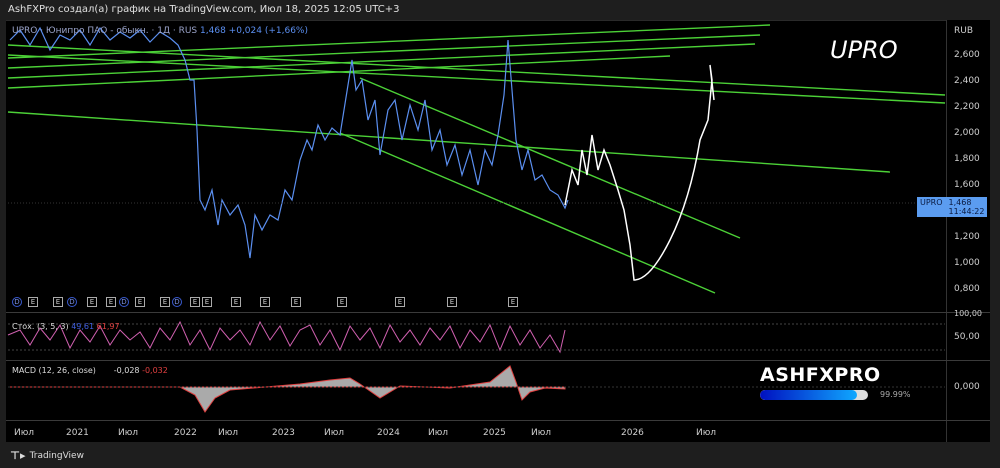 The width and height of the screenshot is (1000, 468). Describe the element at coordinates (967, 263) in the screenshot. I see `price-tick: 1,000` at that location.